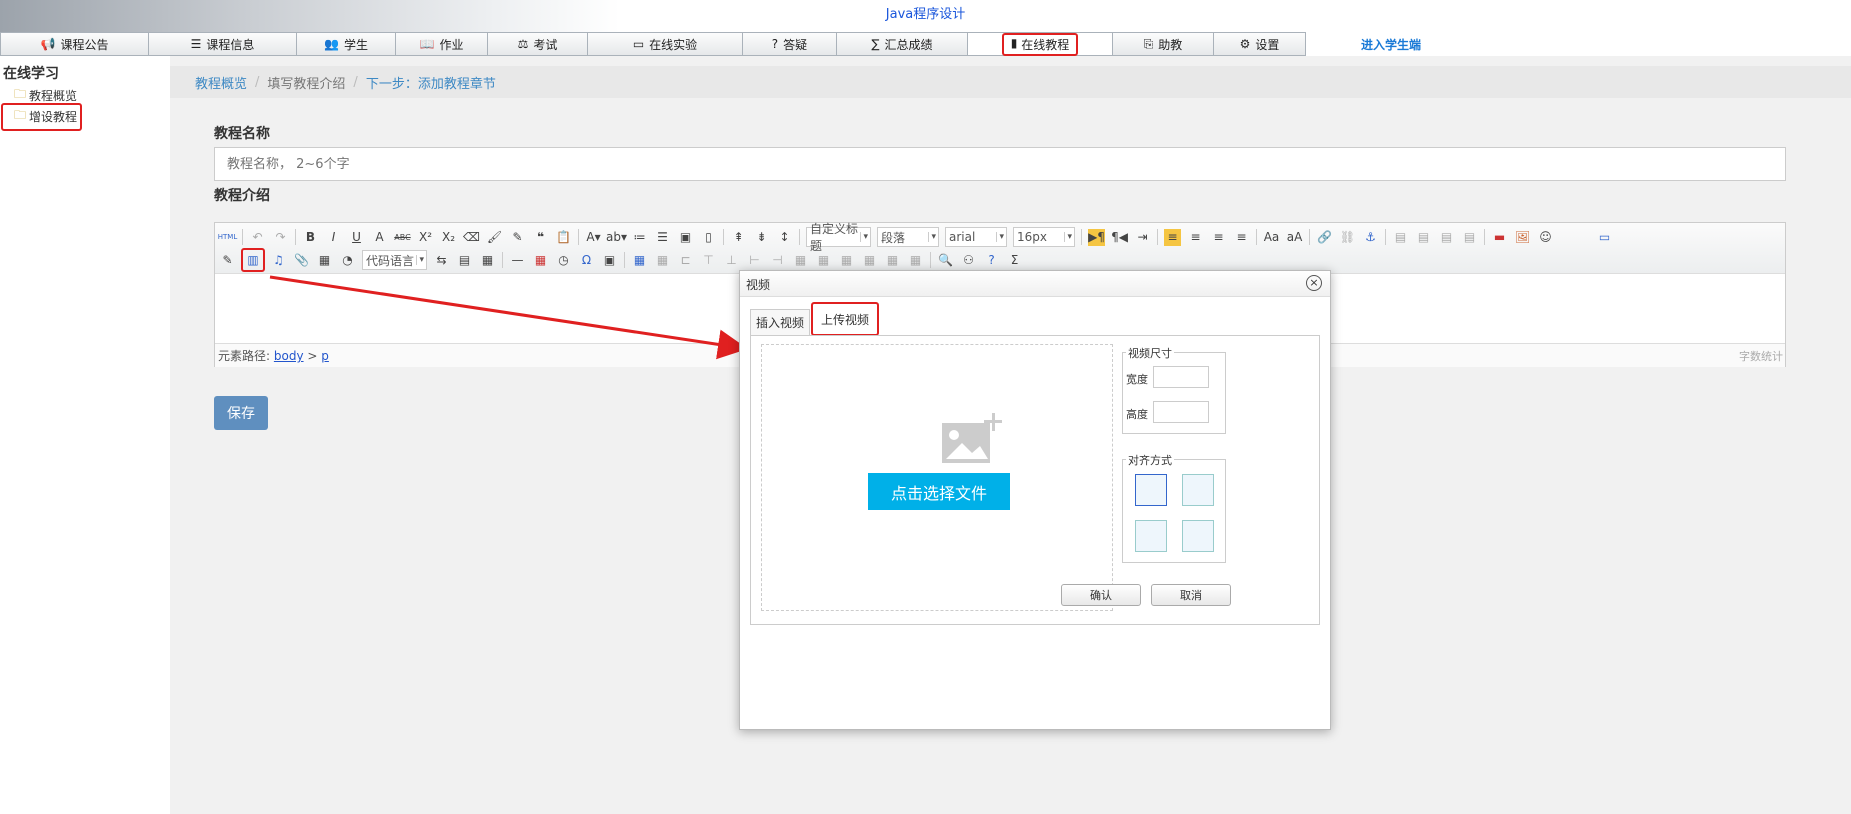  I want to click on tab-upload-video: 上传视频, so click(845, 319).